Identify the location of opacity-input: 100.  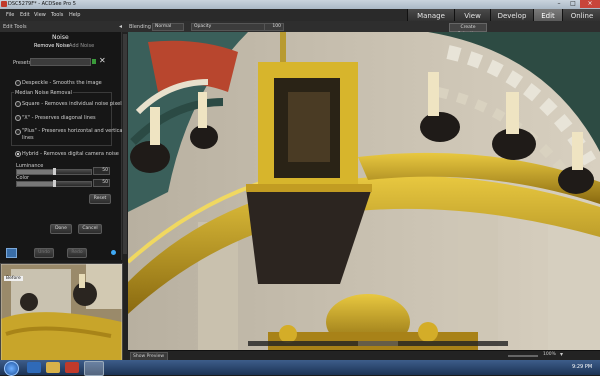
(274, 27).